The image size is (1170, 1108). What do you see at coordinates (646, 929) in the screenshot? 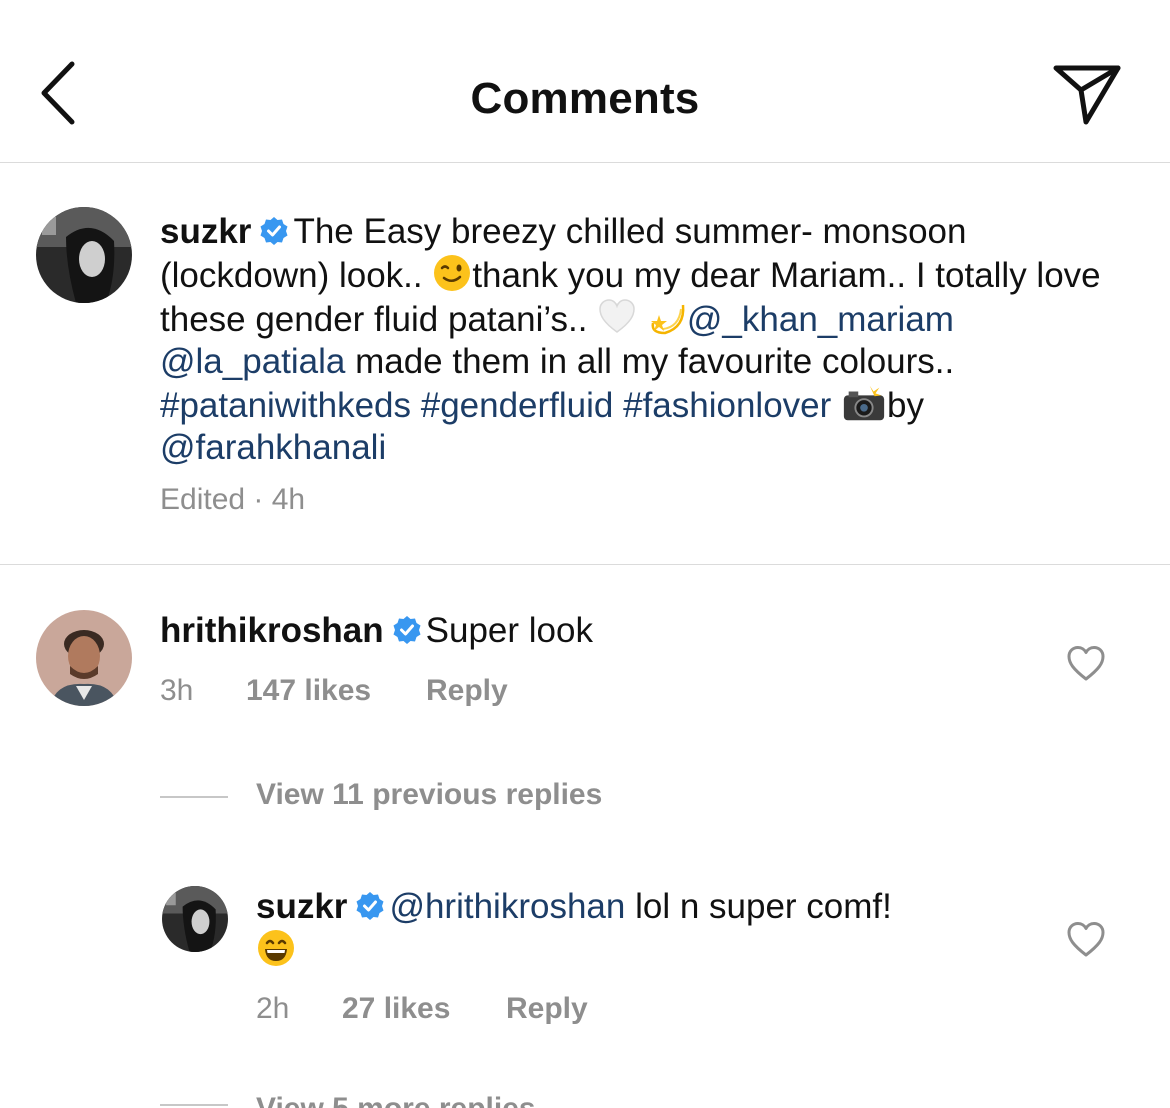
I see `reply-text: suzkr @hrithikroshan lol n super comf!` at bounding box center [646, 929].